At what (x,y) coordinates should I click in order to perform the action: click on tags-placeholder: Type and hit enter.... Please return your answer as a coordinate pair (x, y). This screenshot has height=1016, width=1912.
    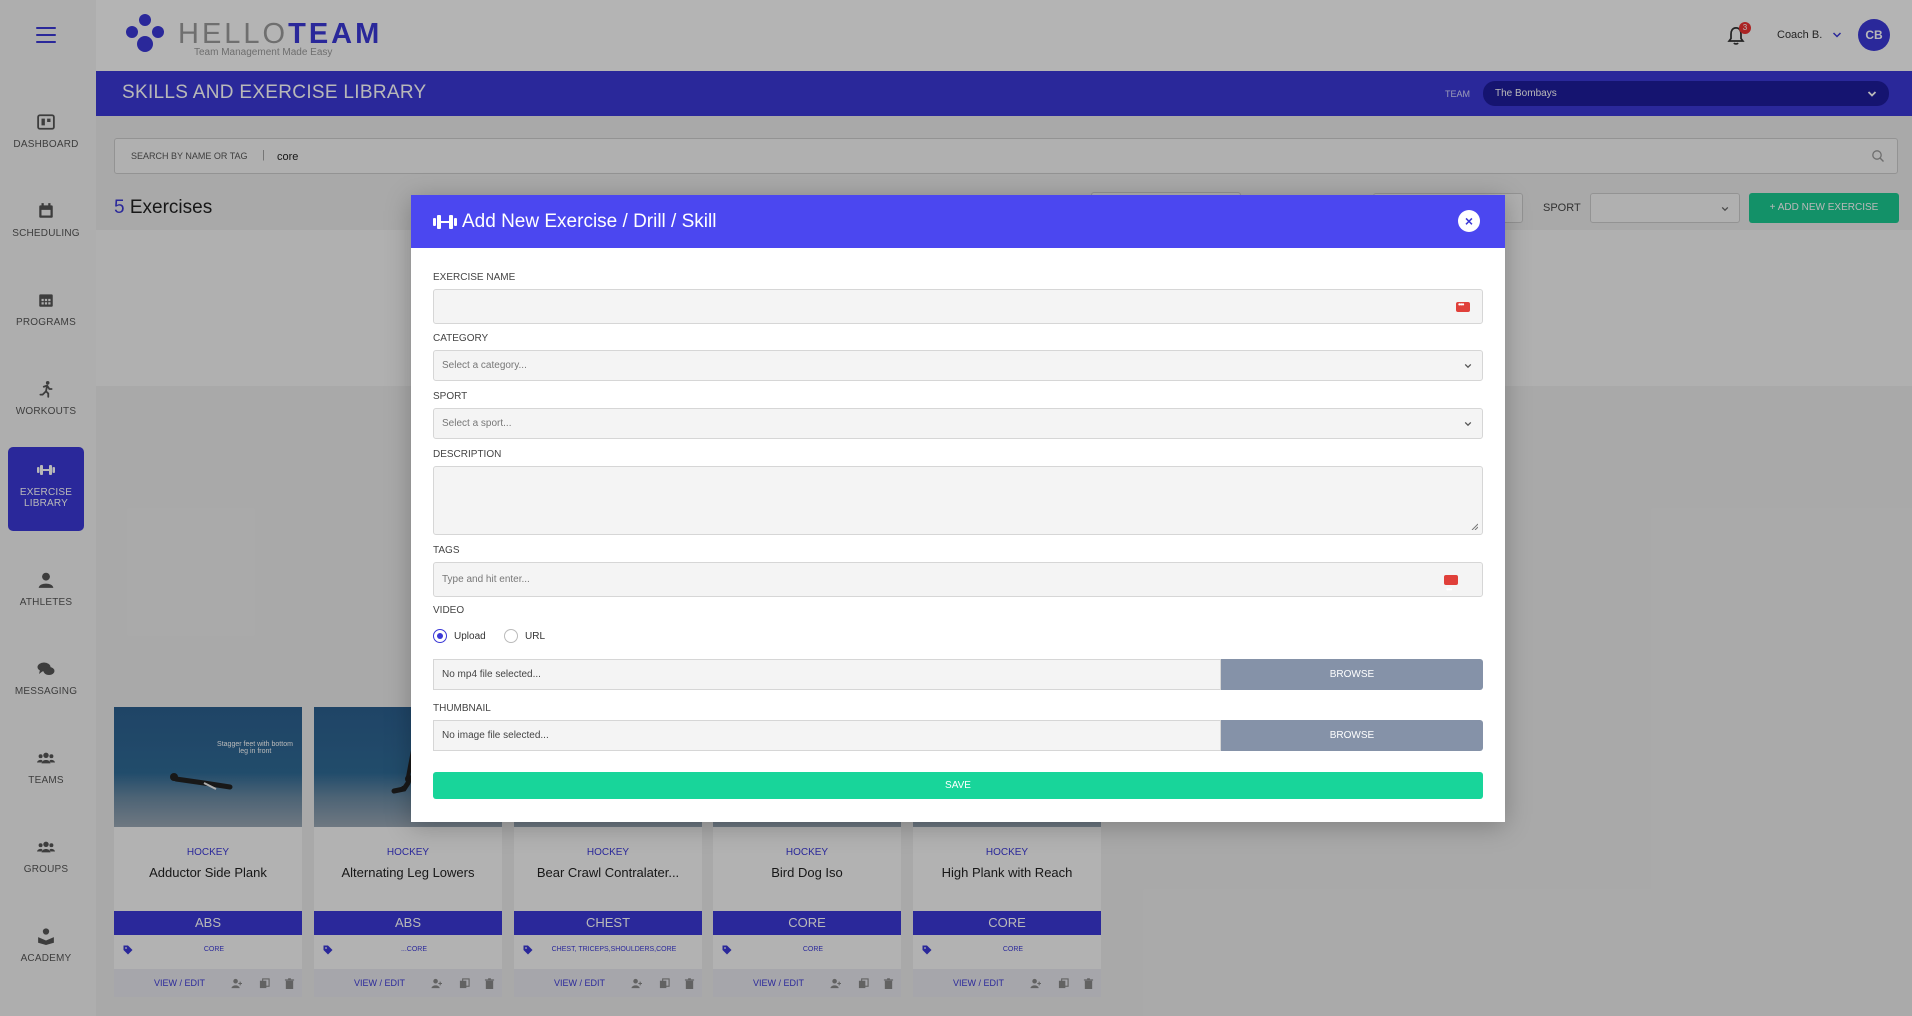
    Looking at the image, I should click on (486, 579).